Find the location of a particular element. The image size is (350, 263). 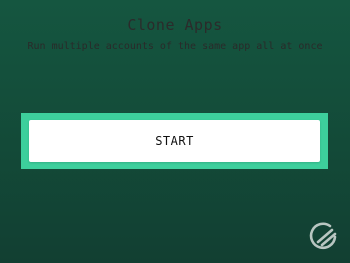

start-button: START is located at coordinates (174, 141).